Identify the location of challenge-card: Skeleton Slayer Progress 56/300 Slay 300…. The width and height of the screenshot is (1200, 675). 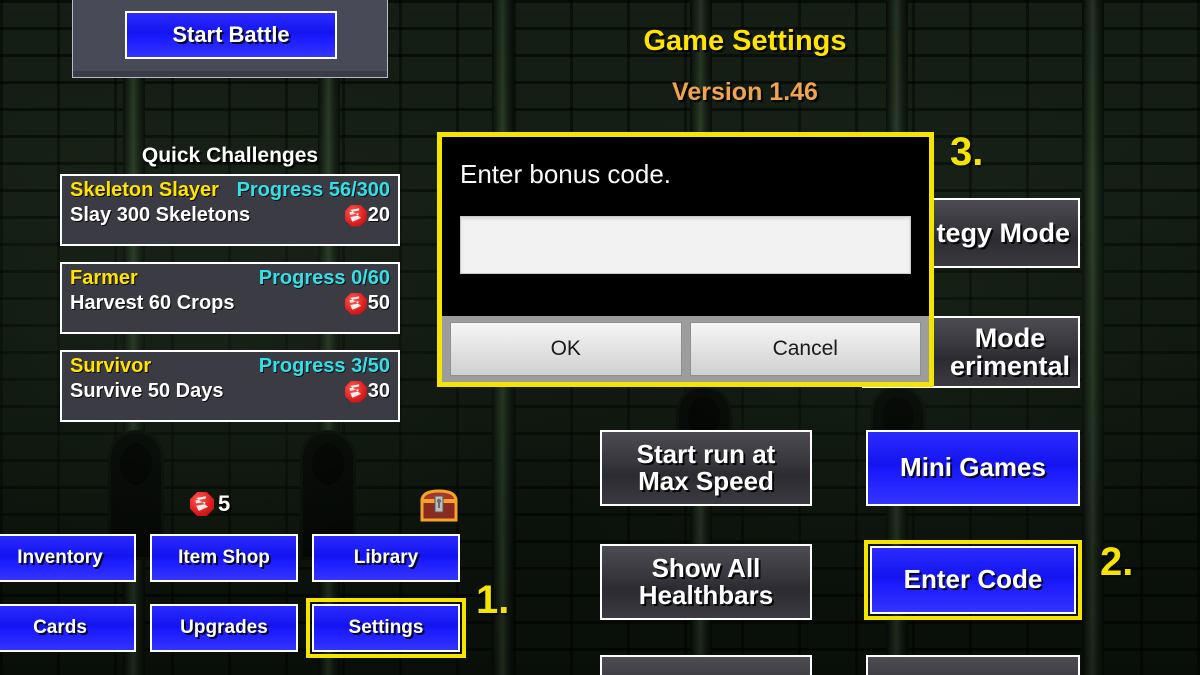
(230, 210).